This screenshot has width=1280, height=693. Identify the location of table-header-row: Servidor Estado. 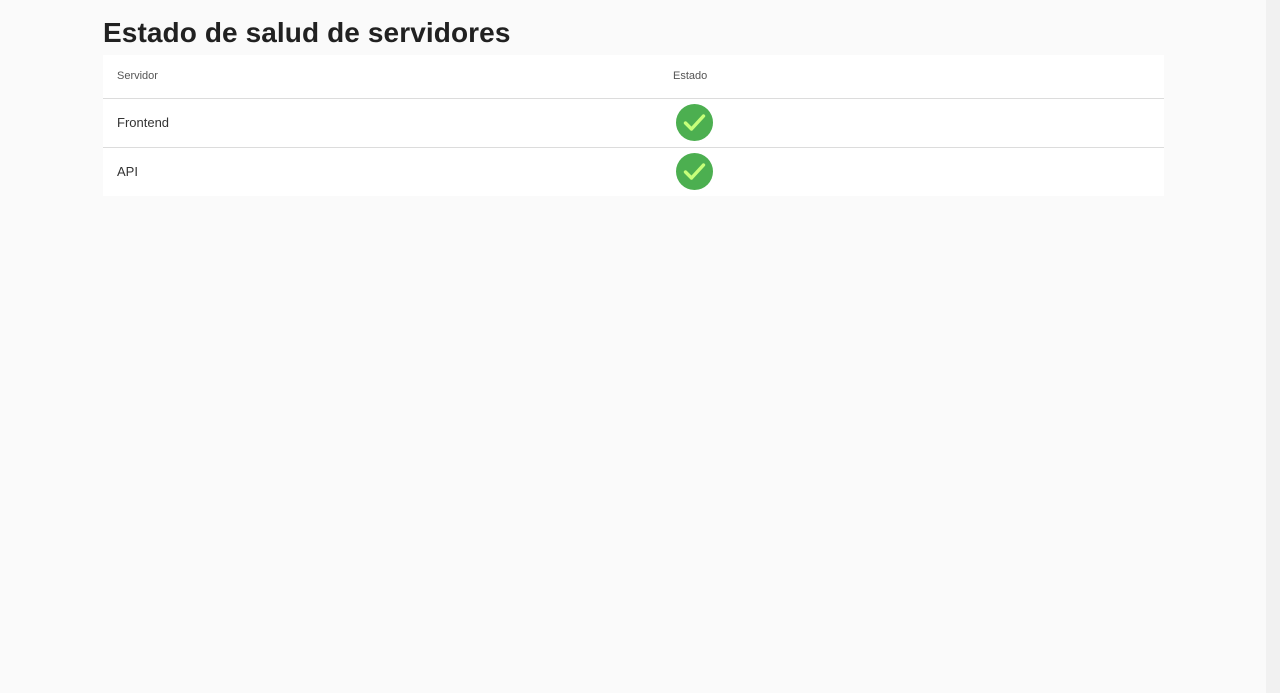
(633, 76).